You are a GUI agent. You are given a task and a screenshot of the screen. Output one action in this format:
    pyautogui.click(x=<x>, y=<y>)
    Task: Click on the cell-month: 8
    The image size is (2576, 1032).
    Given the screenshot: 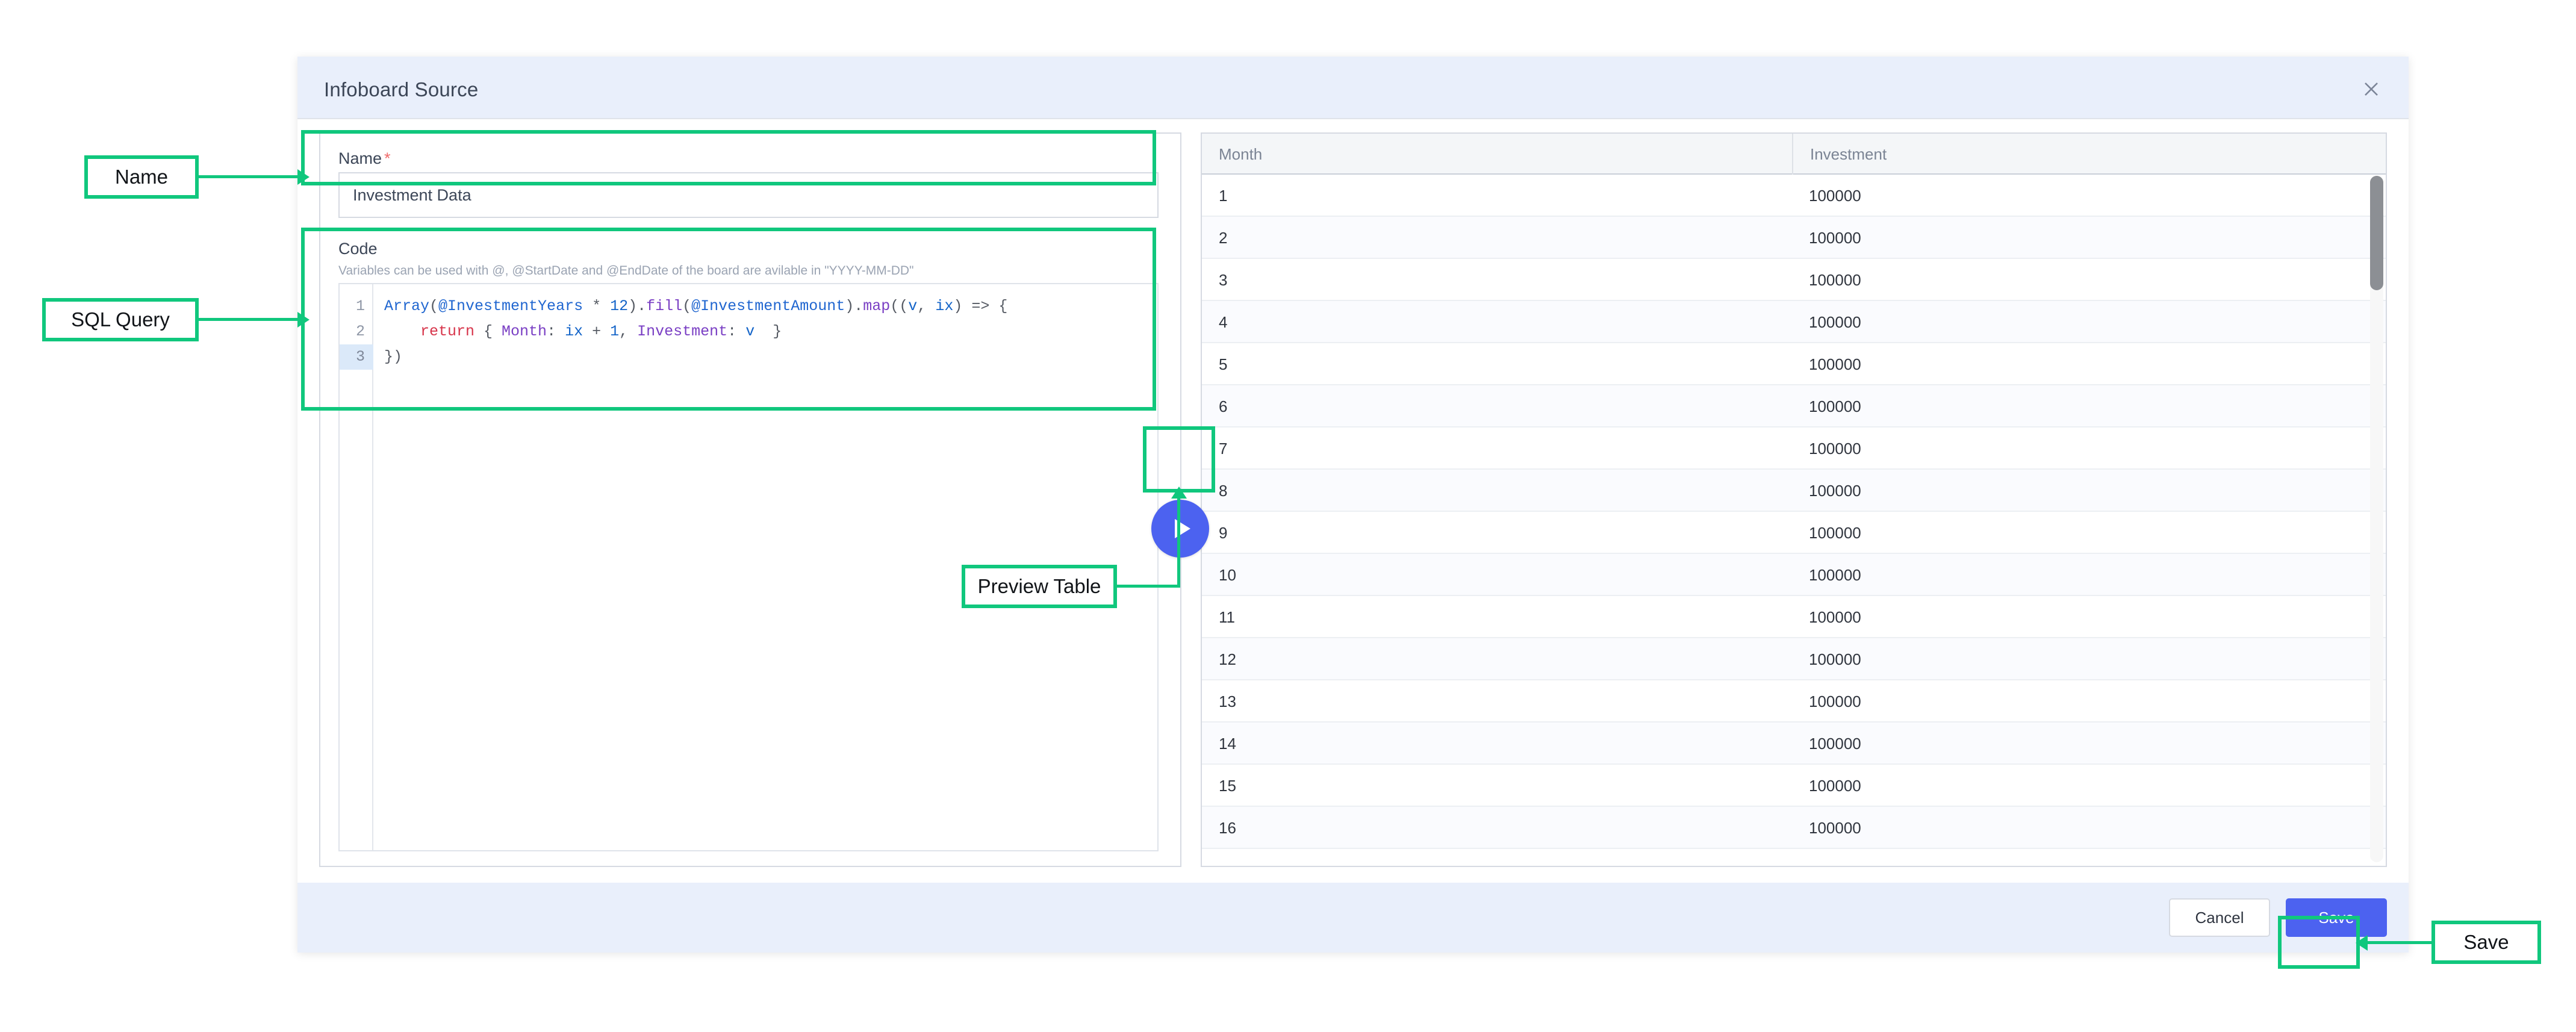 What is the action you would take?
    pyautogui.click(x=1223, y=491)
    